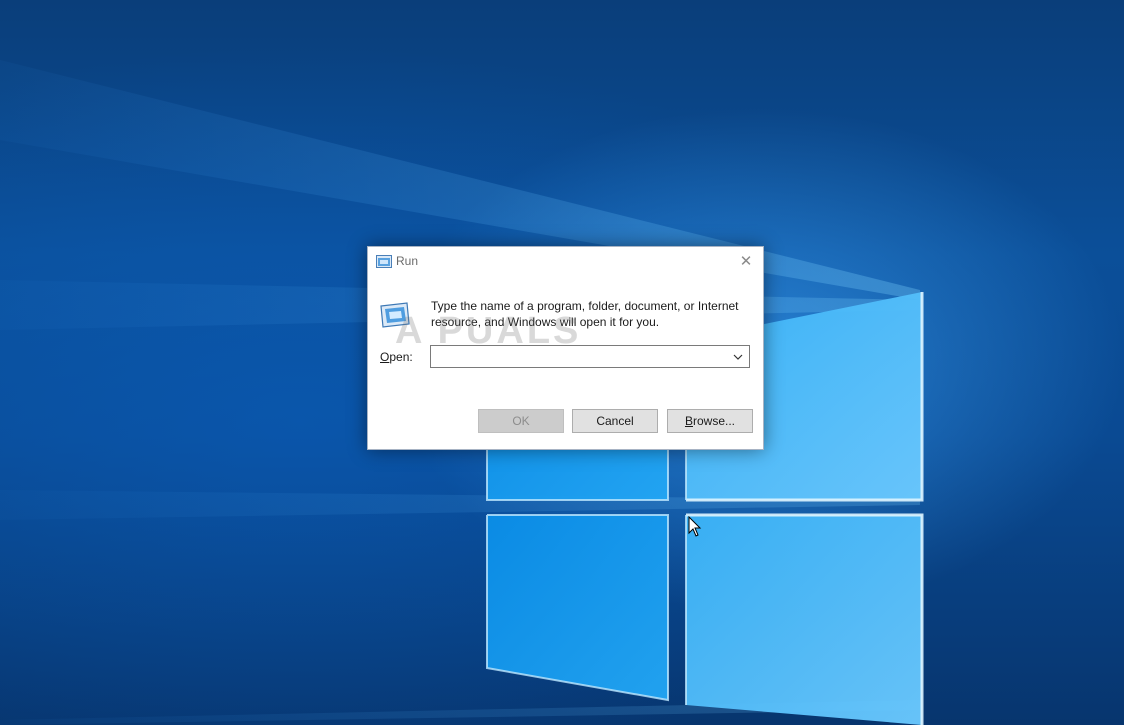  I want to click on open-combobox, so click(590, 356).